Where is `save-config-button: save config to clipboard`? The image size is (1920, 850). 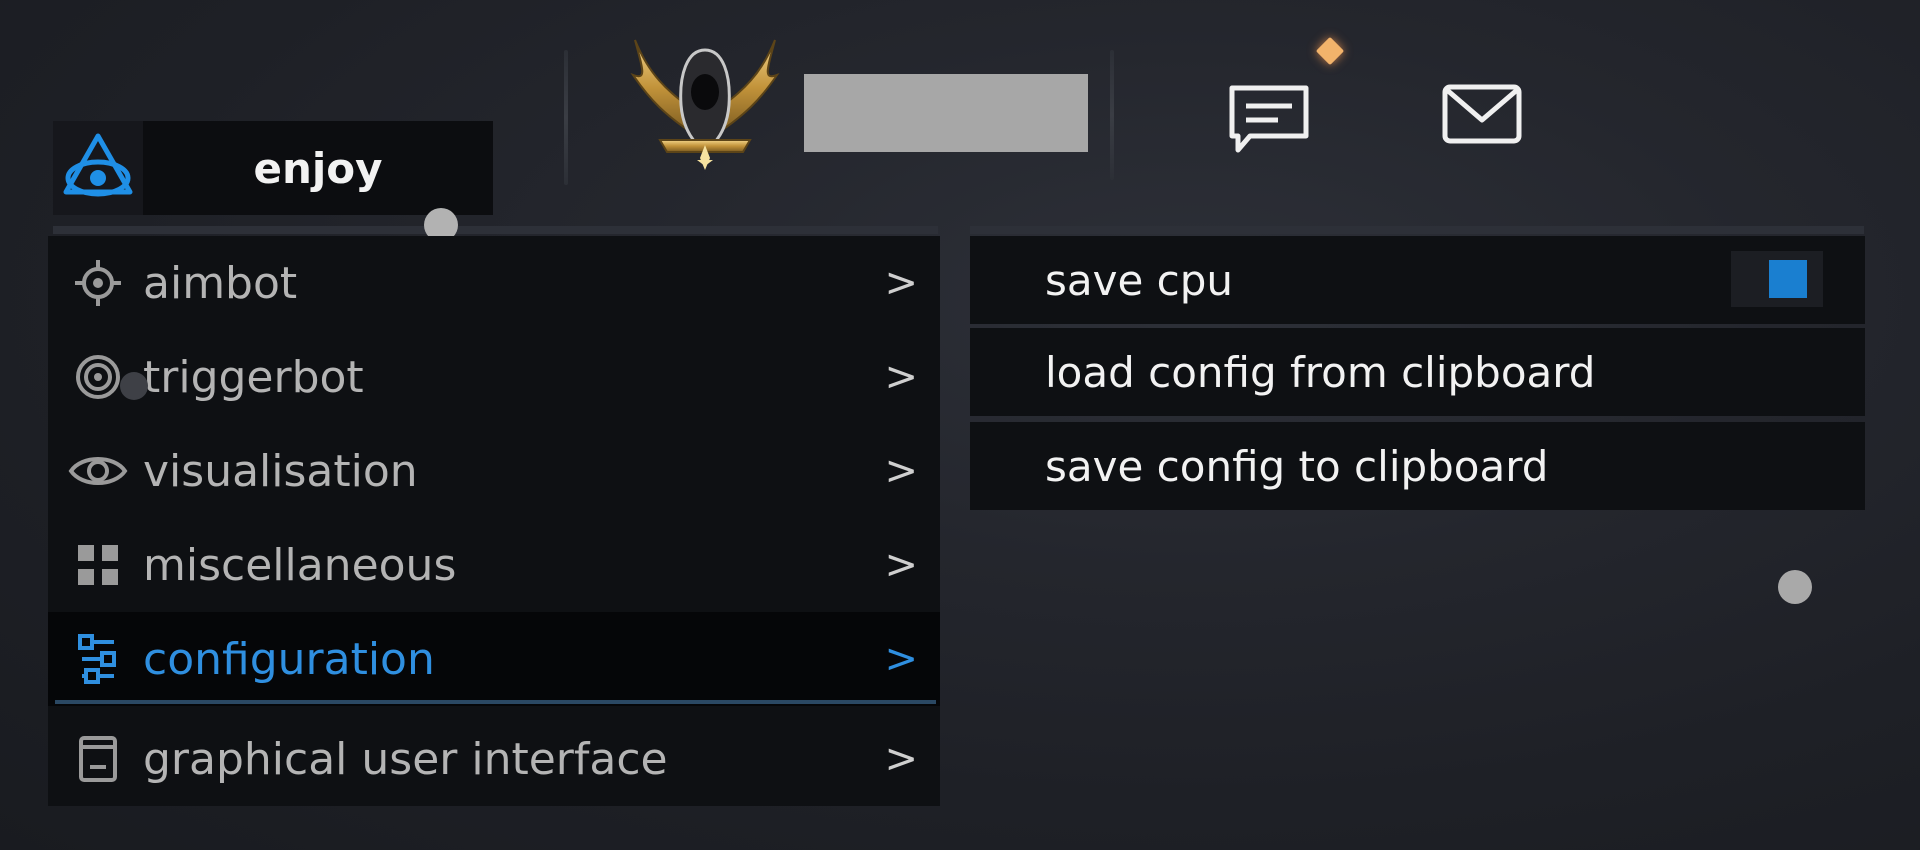 save-config-button: save config to clipboard is located at coordinates (1417, 466).